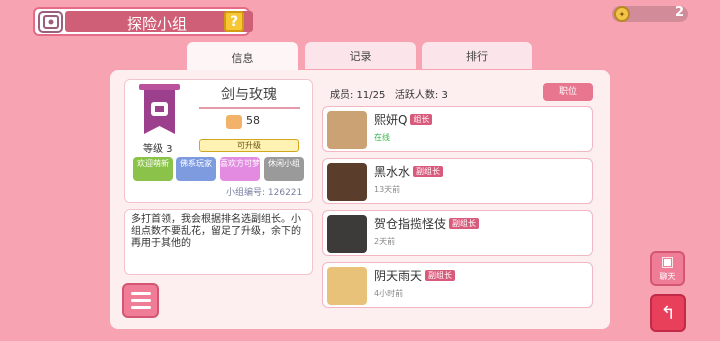 Image resolution: width=720 pixels, height=341 pixels. What do you see at coordinates (264, 193) in the screenshot?
I see `guild-number: 小组编号: 126221` at bounding box center [264, 193].